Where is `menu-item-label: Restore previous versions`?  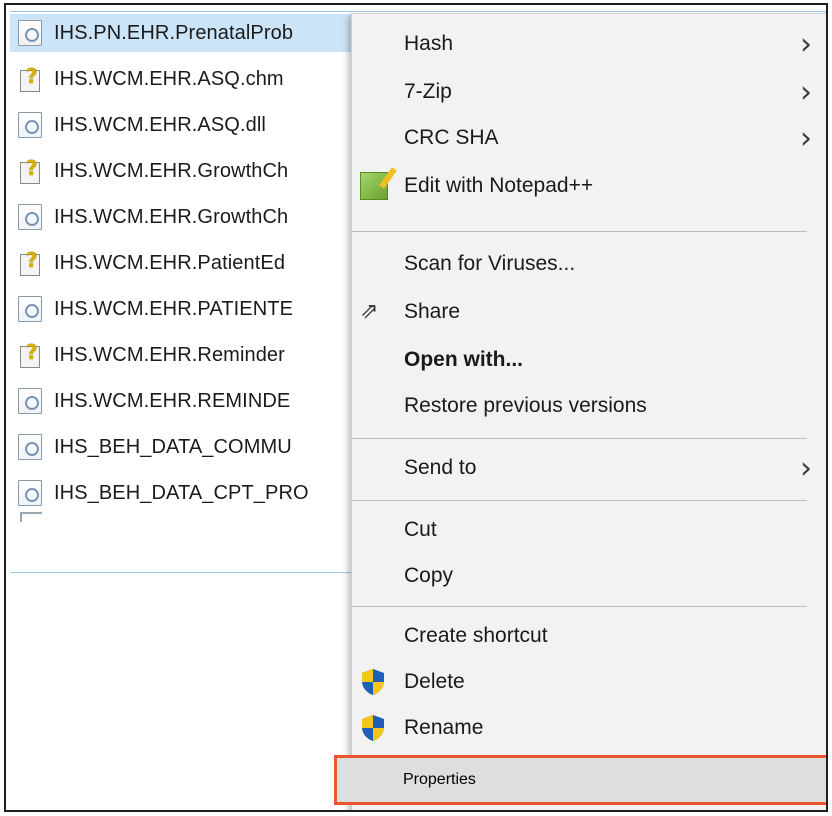
menu-item-label: Restore previous versions is located at coordinates (525, 405).